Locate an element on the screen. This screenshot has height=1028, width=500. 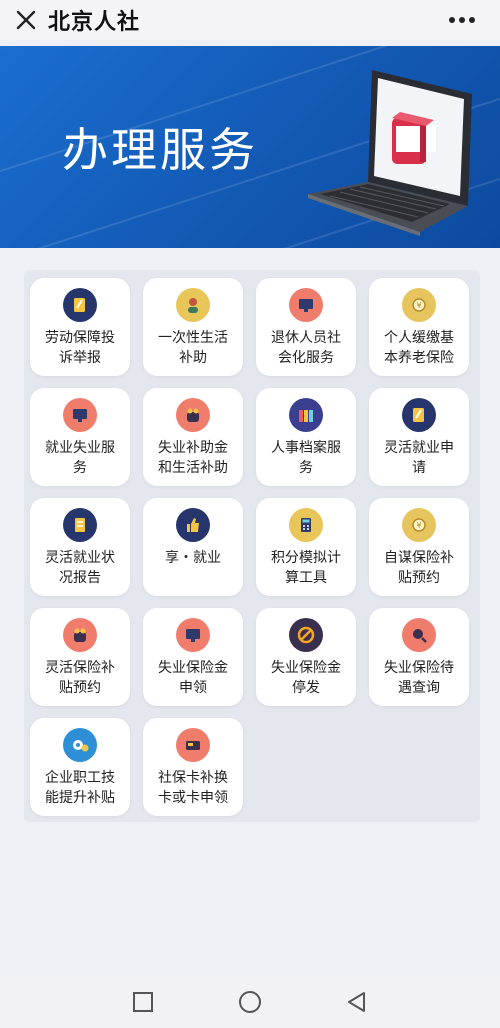
circle-icon is located at coordinates (249, 1002).